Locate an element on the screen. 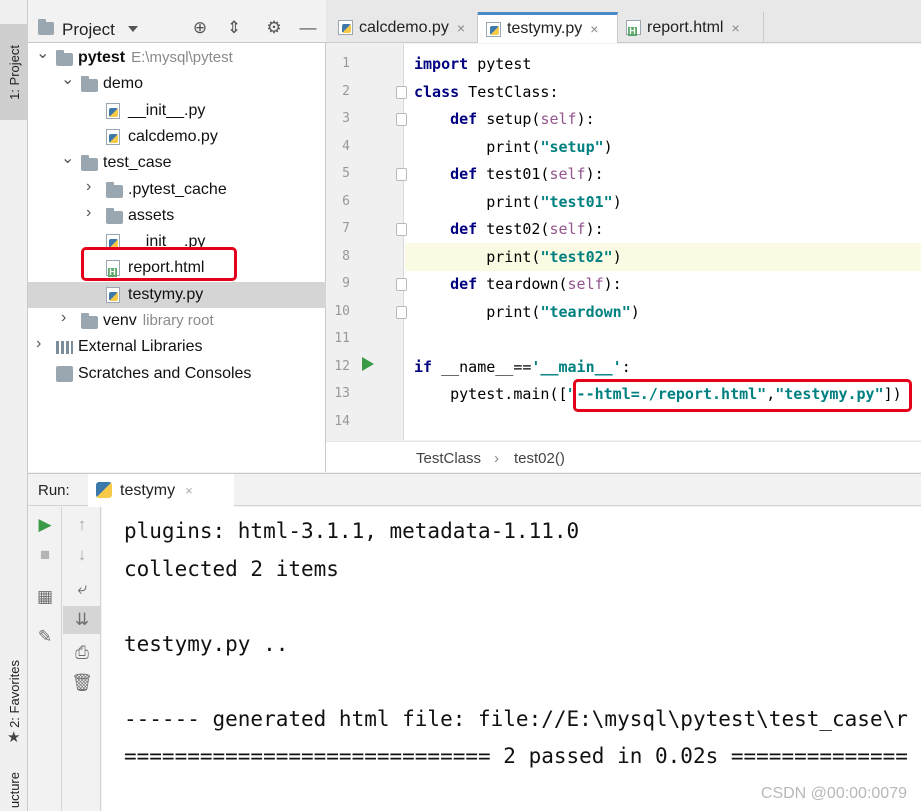 The image size is (921, 811). console-line: collected 2 items is located at coordinates (231, 568).